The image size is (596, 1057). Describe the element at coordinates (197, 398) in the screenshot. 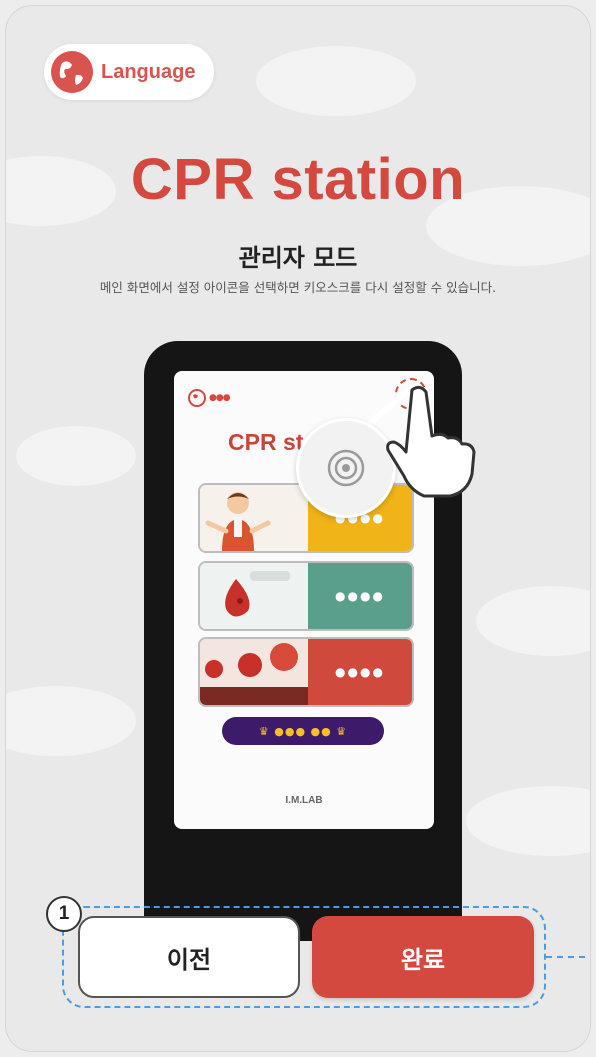

I see `kiosk-globe-icon` at that location.